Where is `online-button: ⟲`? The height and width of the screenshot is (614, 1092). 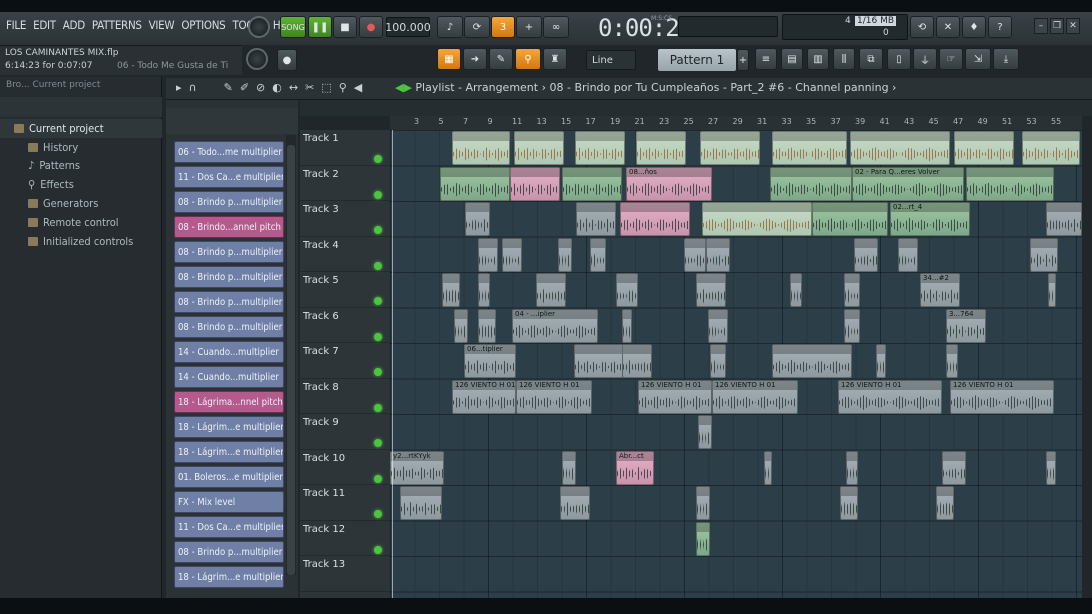
online-button: ⟲ is located at coordinates (922, 27).